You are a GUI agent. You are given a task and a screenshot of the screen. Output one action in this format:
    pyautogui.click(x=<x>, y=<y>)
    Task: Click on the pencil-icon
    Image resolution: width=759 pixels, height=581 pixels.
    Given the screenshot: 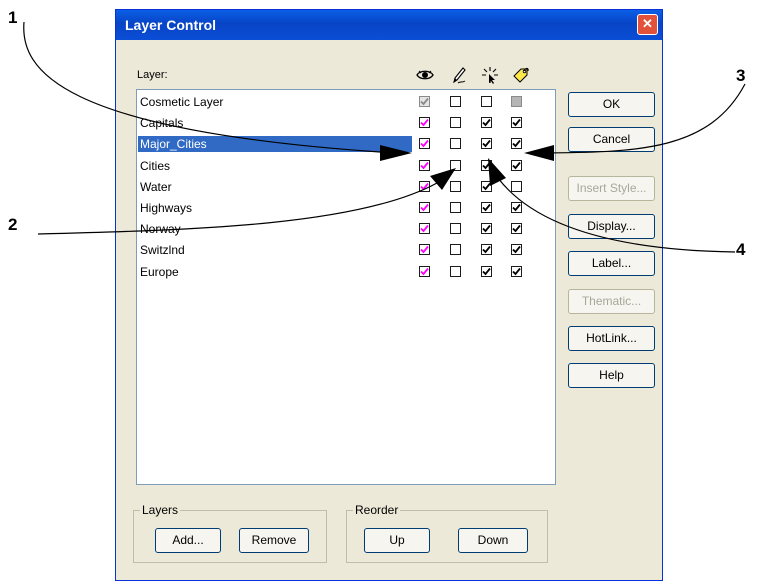 What is the action you would take?
    pyautogui.click(x=459, y=75)
    